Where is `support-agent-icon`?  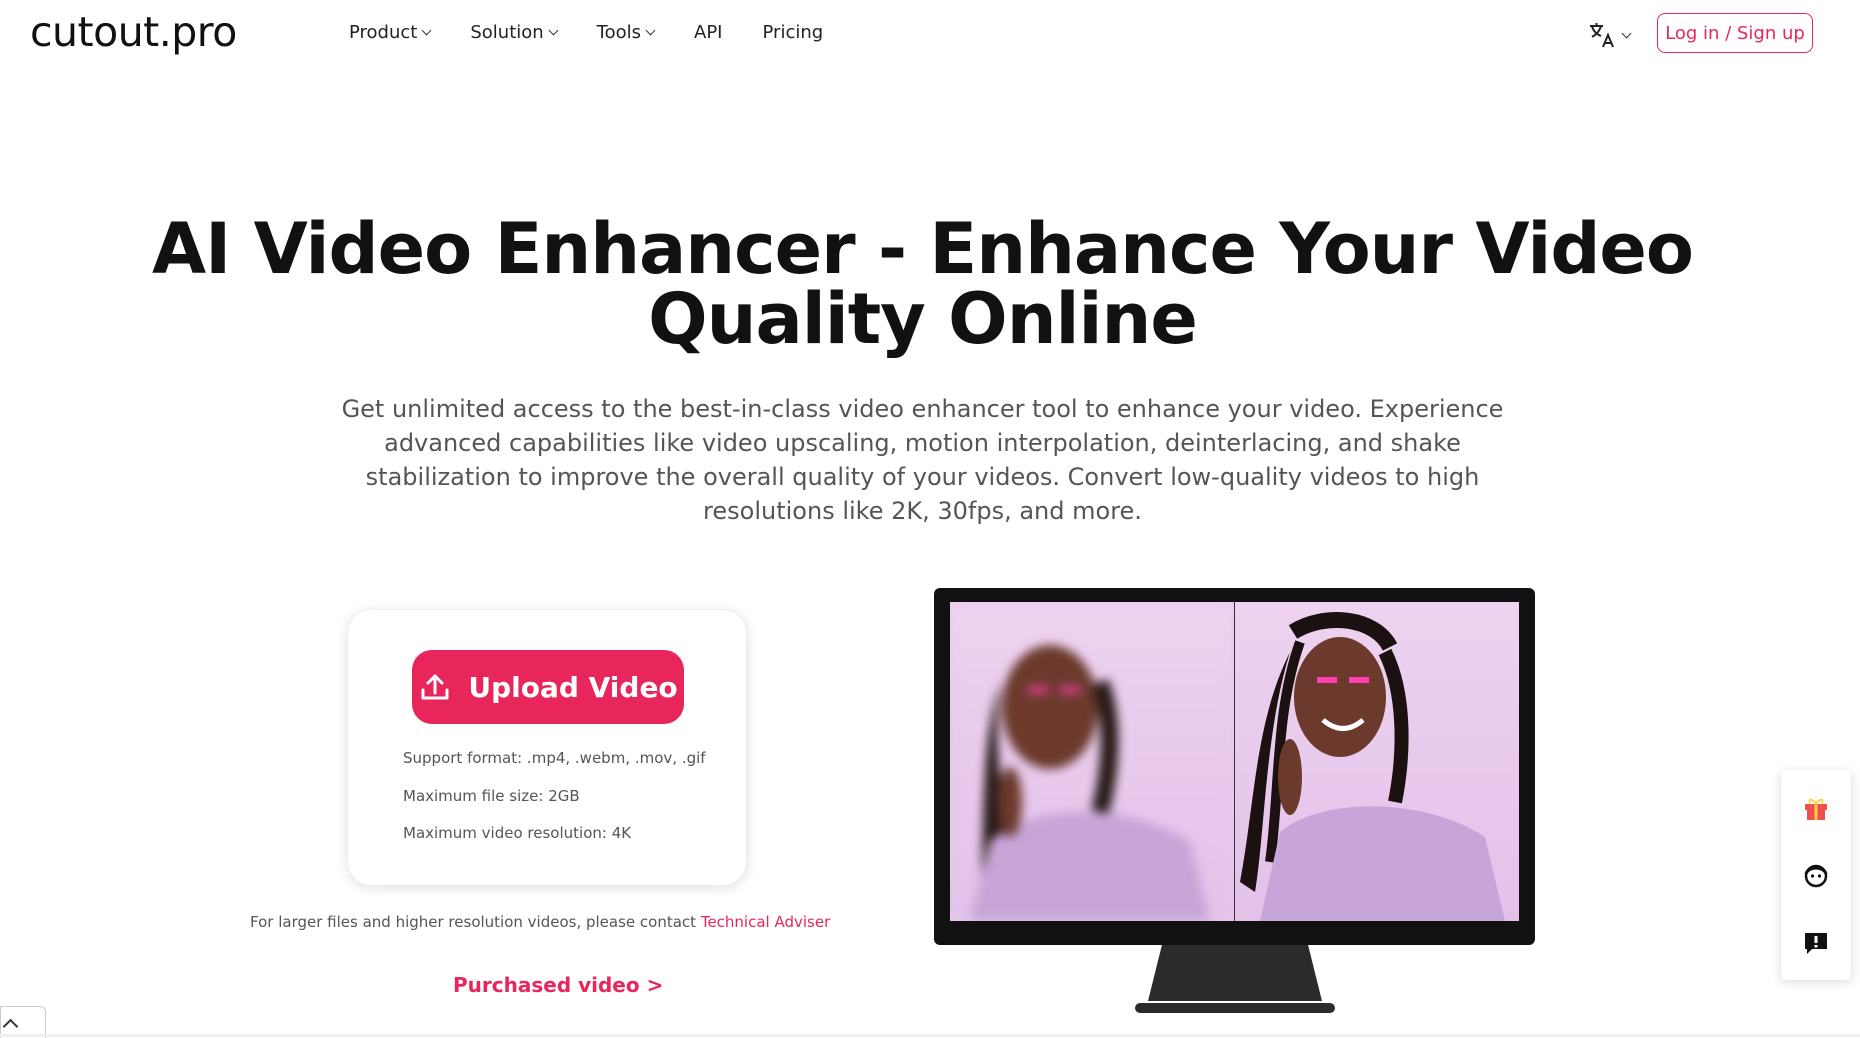 support-agent-icon is located at coordinates (1816, 876).